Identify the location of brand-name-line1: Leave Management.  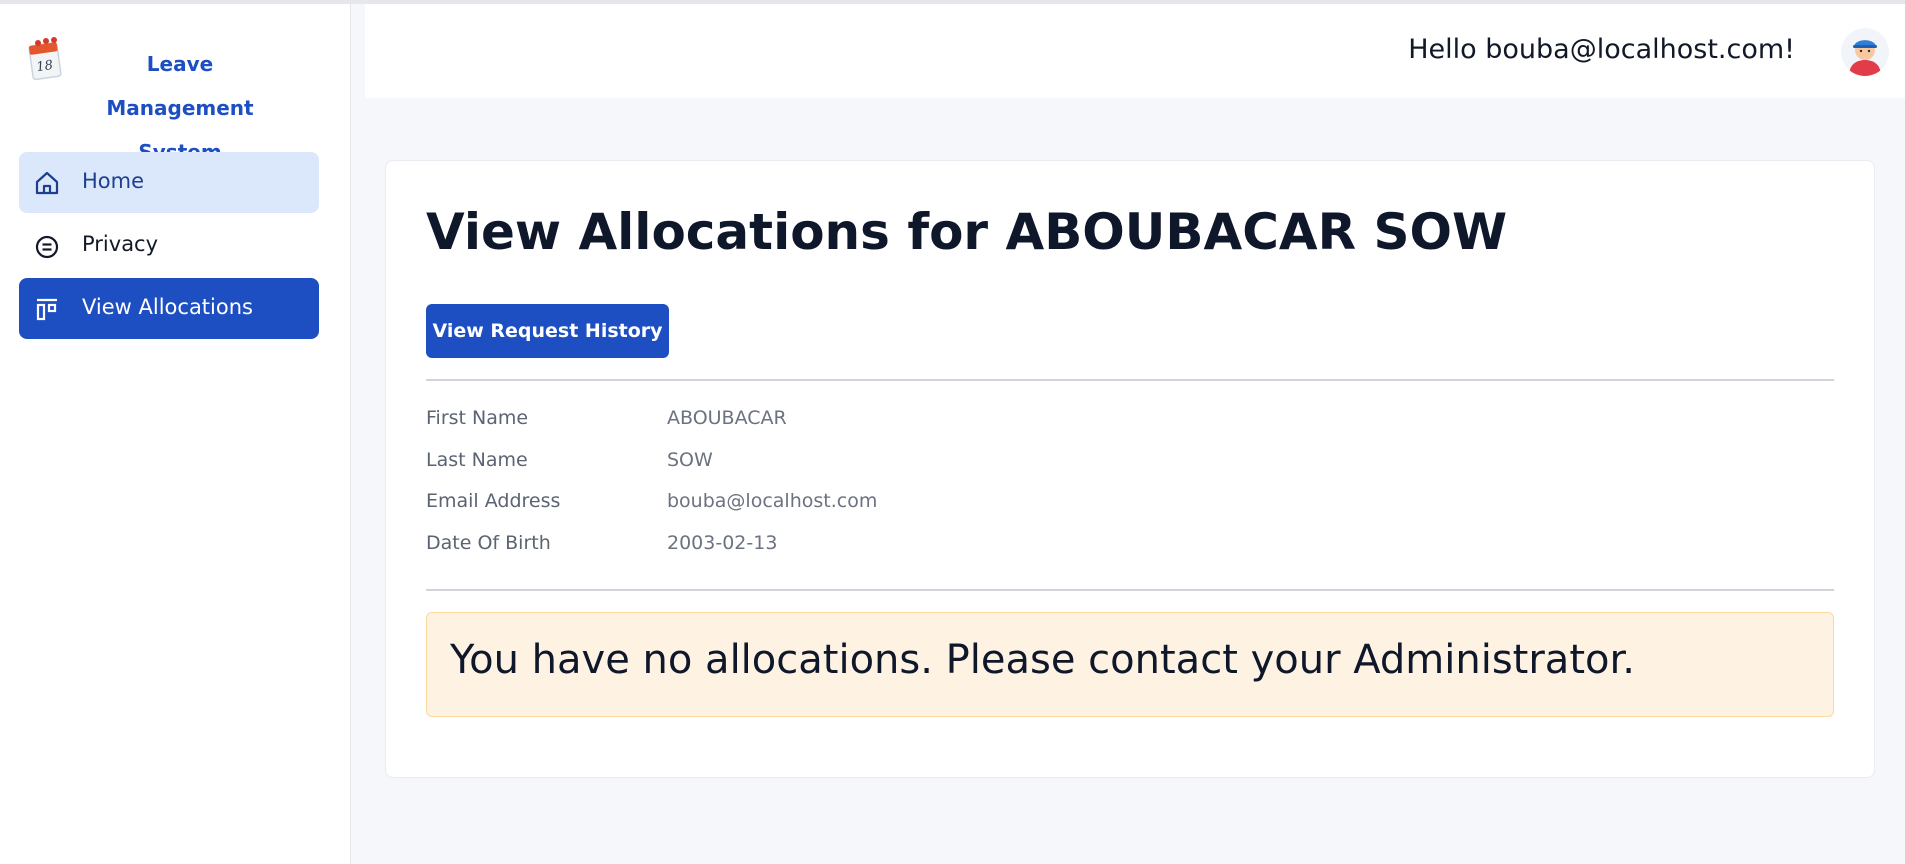
(180, 86).